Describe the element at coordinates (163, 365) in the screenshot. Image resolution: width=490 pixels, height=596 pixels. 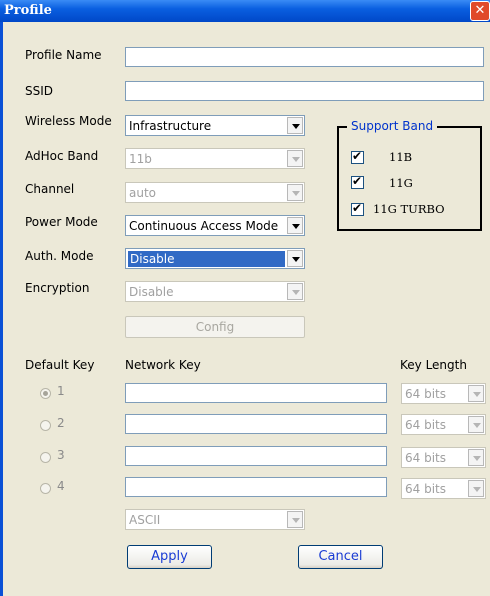
I see `network-key-header: Network Key` at that location.